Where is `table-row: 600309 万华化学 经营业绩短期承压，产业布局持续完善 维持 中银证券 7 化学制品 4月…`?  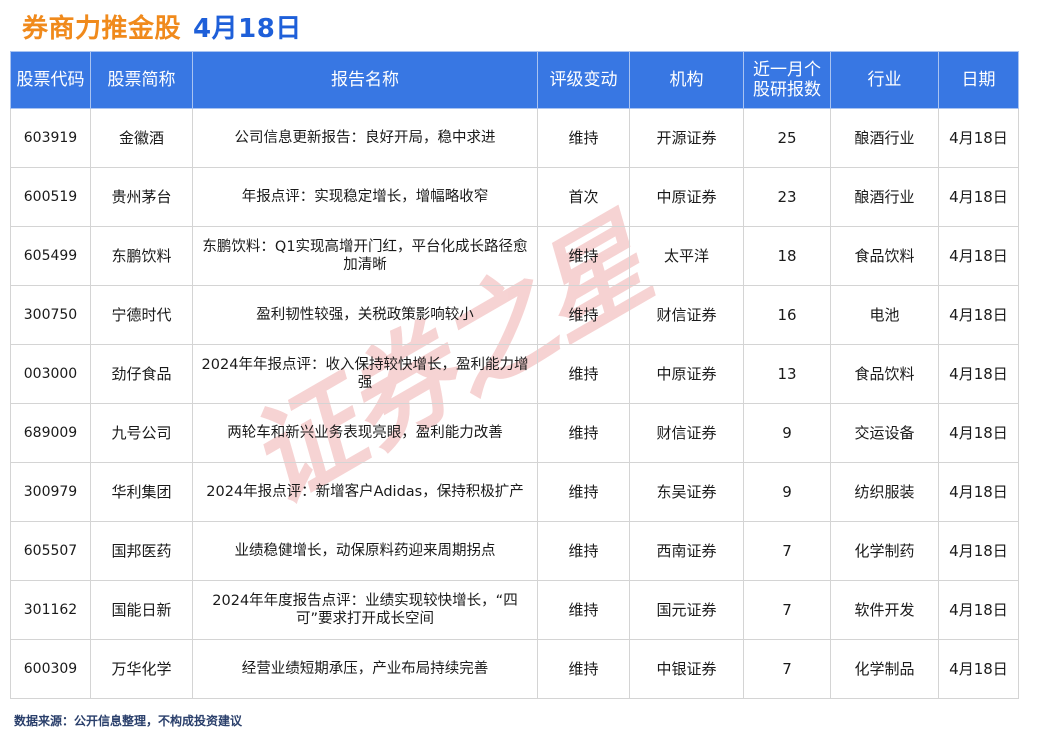
table-row: 600309 万华化学 经营业绩短期承压，产业布局持续完善 维持 中银证券 7 化学制品 4月… is located at coordinates (514, 669).